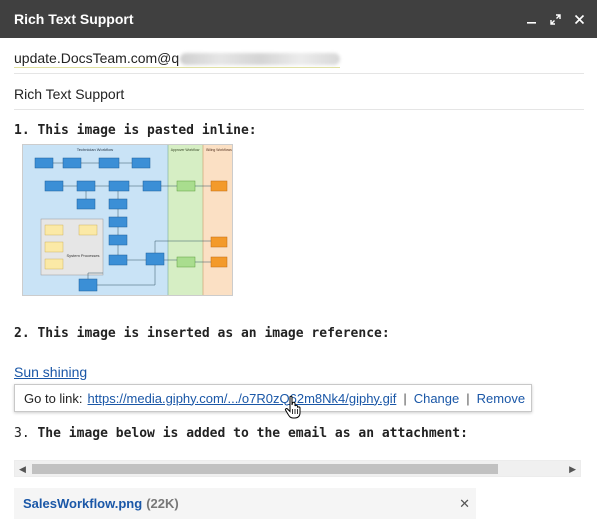 This screenshot has width=597, height=530. Describe the element at coordinates (50, 372) in the screenshot. I see `sun-shining-link: Sun shining` at that location.